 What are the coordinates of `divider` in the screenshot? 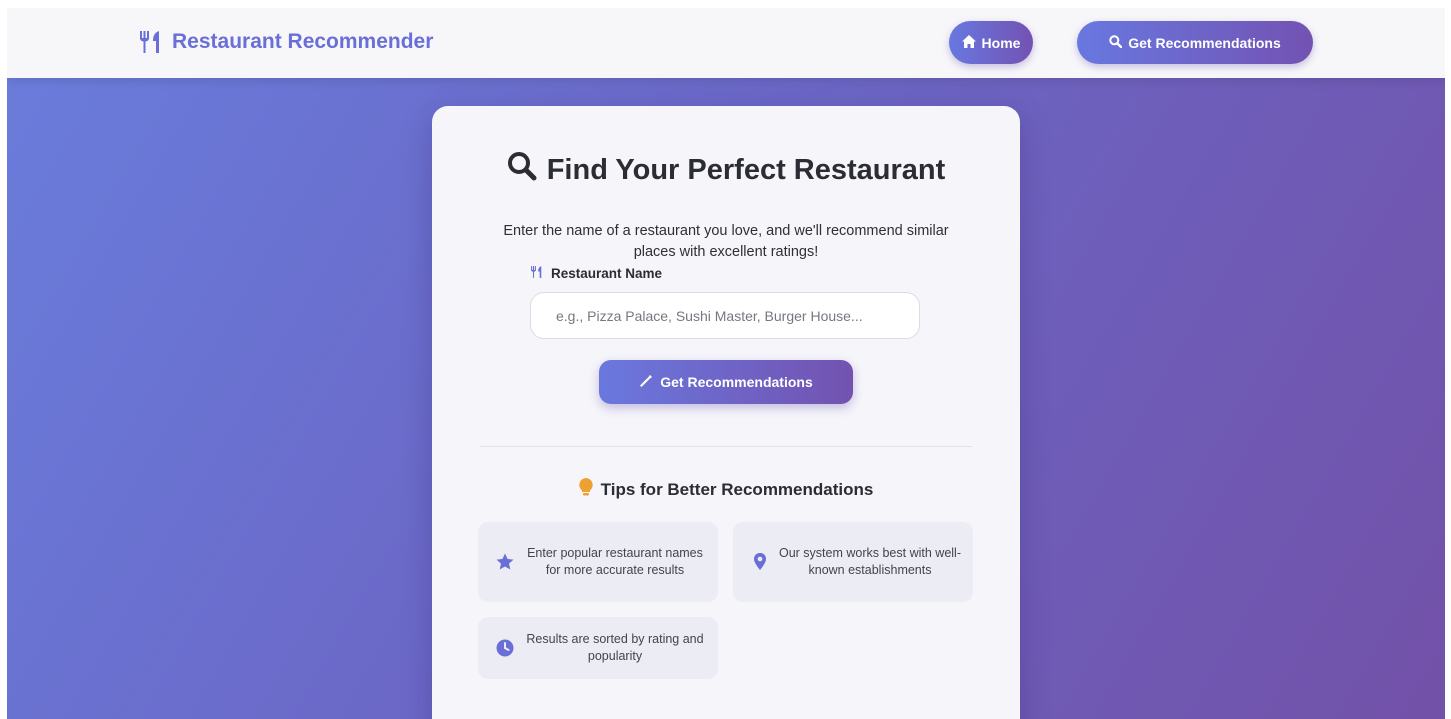 It's located at (726, 446).